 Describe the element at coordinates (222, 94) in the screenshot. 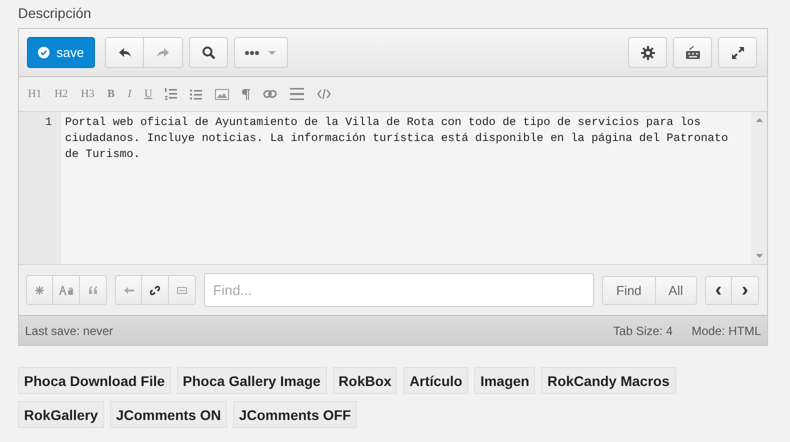

I see `image-icon` at that location.